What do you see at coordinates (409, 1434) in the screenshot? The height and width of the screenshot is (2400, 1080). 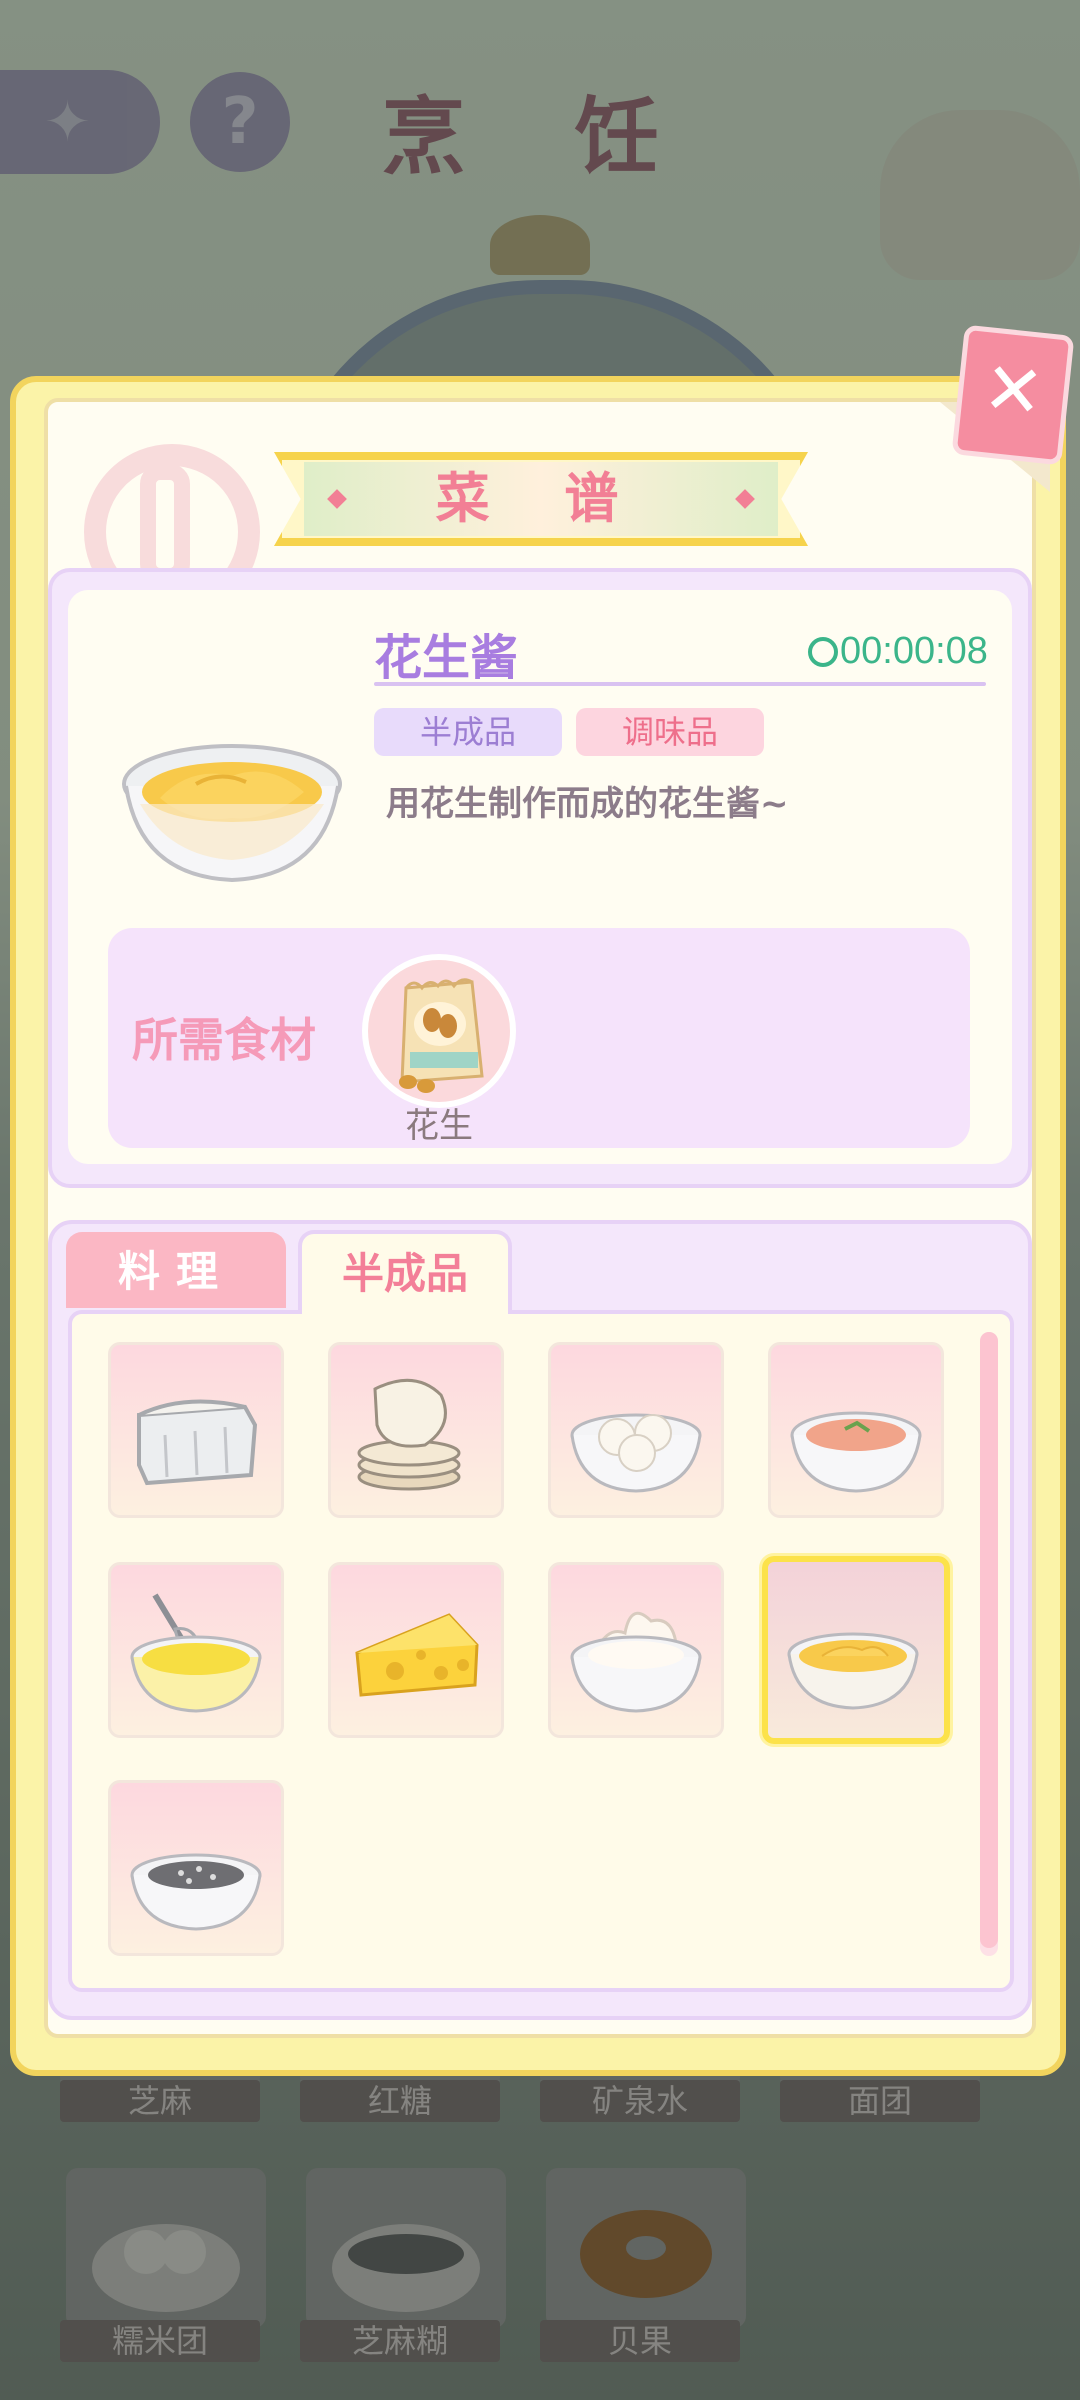 I see `flatbread-stack-icon` at bounding box center [409, 1434].